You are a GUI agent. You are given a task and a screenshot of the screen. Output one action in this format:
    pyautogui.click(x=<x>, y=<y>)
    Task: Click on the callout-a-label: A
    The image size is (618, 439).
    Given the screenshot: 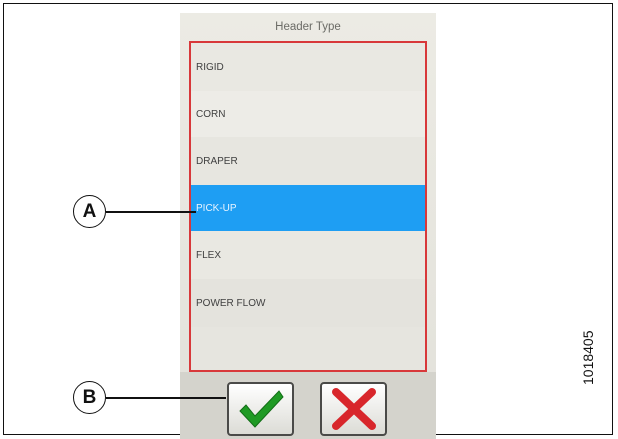 What is the action you would take?
    pyautogui.click(x=89, y=211)
    